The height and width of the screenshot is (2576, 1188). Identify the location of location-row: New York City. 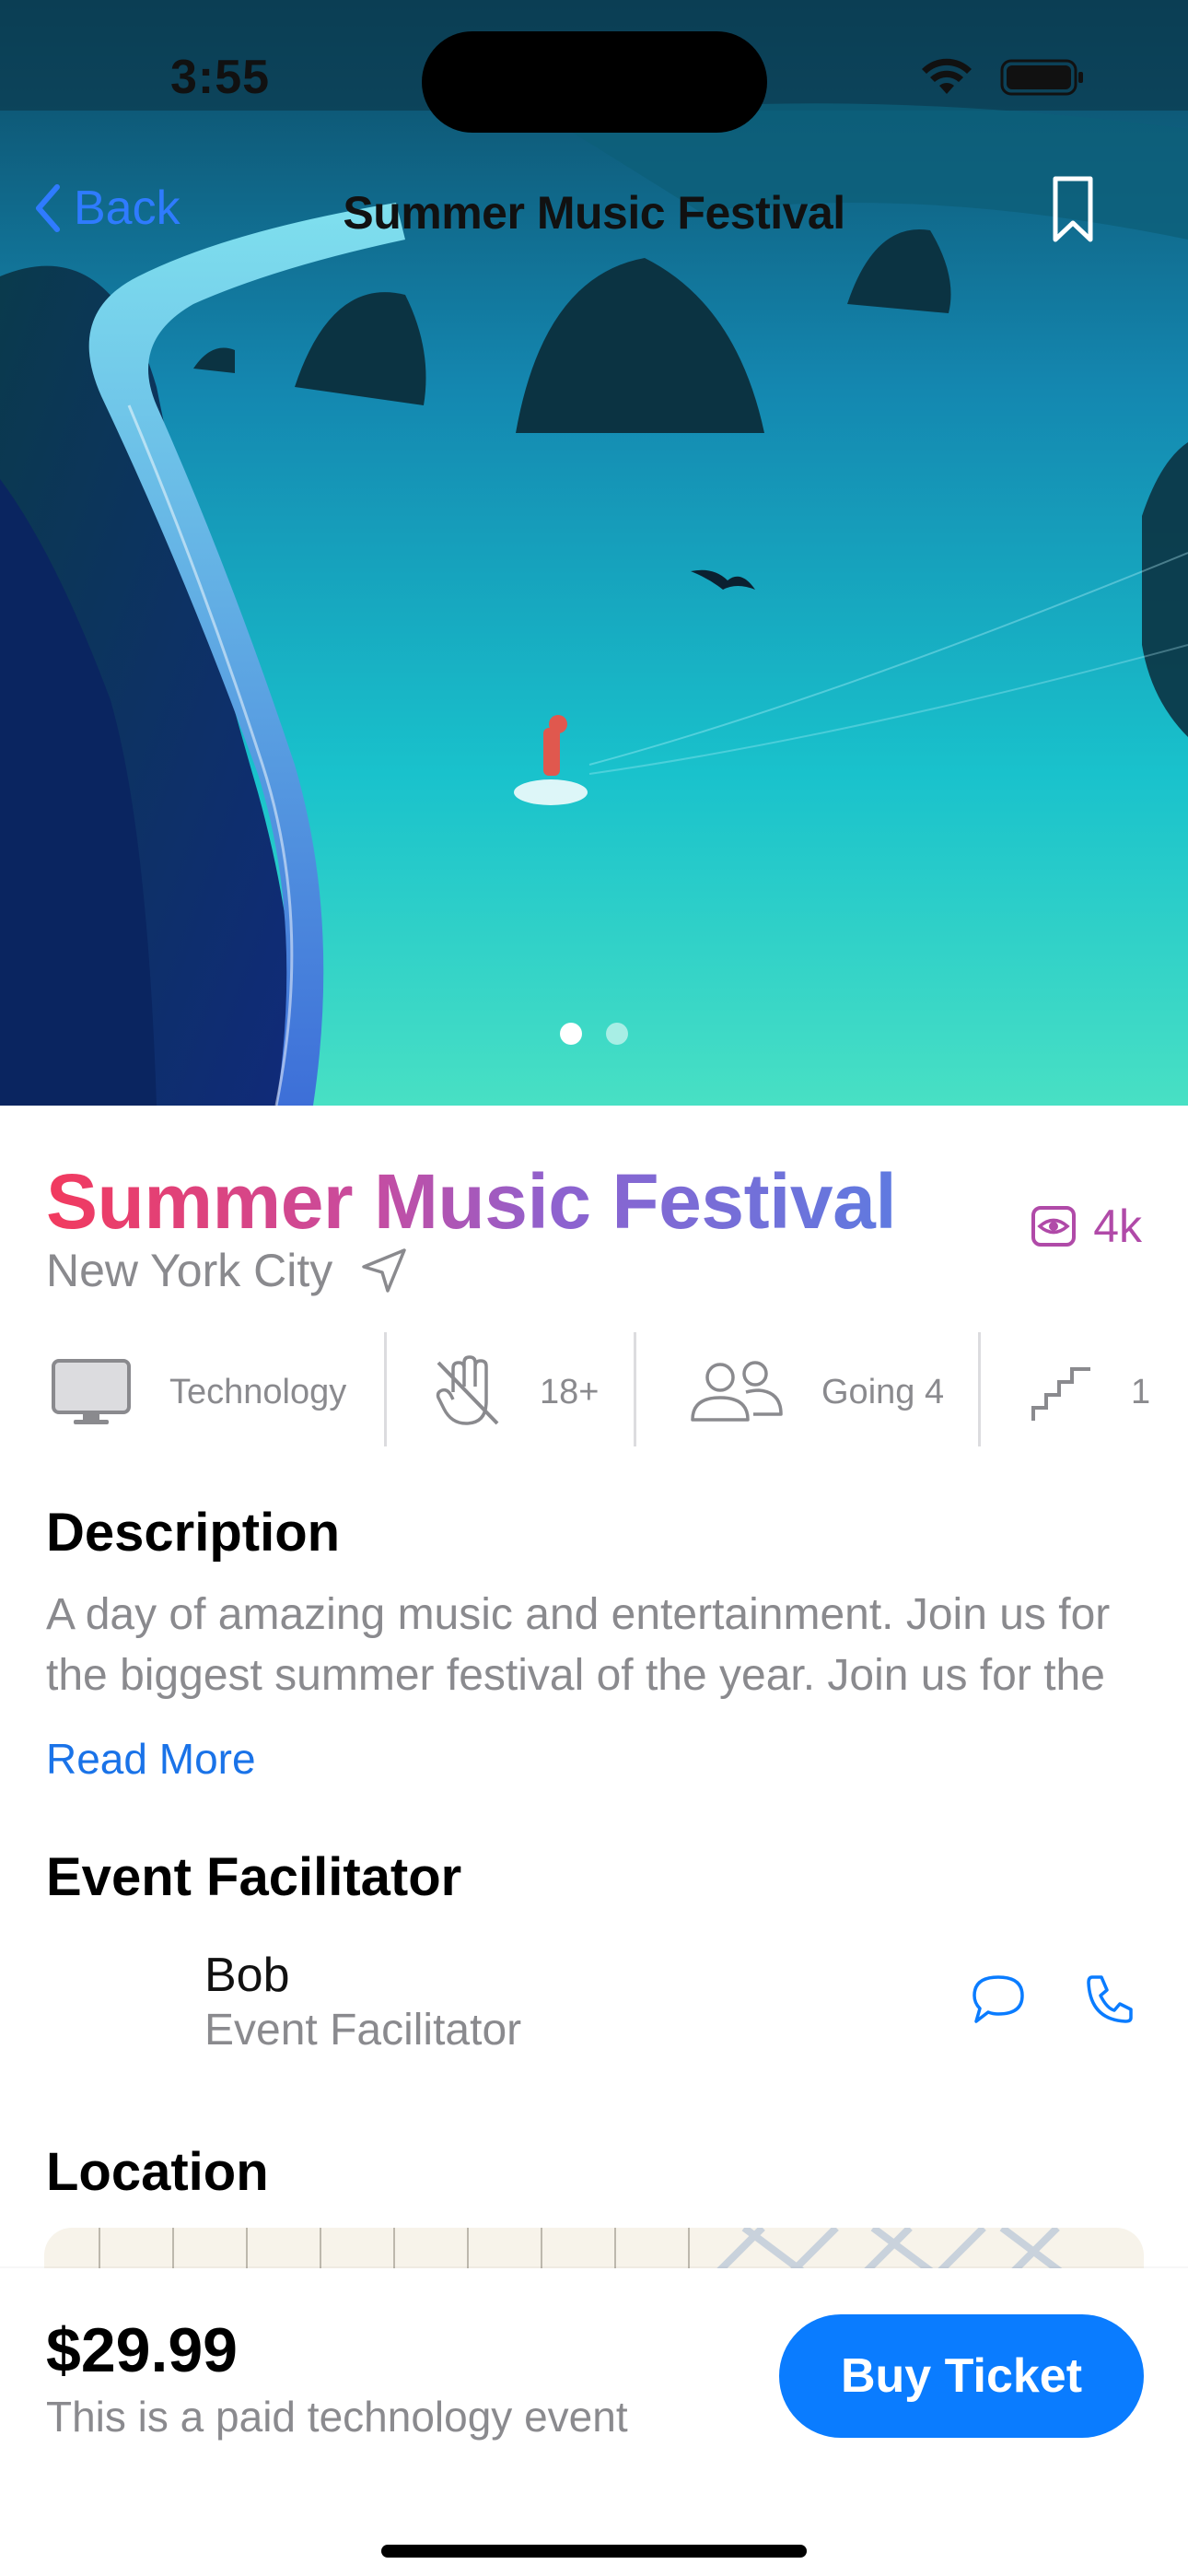
(227, 1270).